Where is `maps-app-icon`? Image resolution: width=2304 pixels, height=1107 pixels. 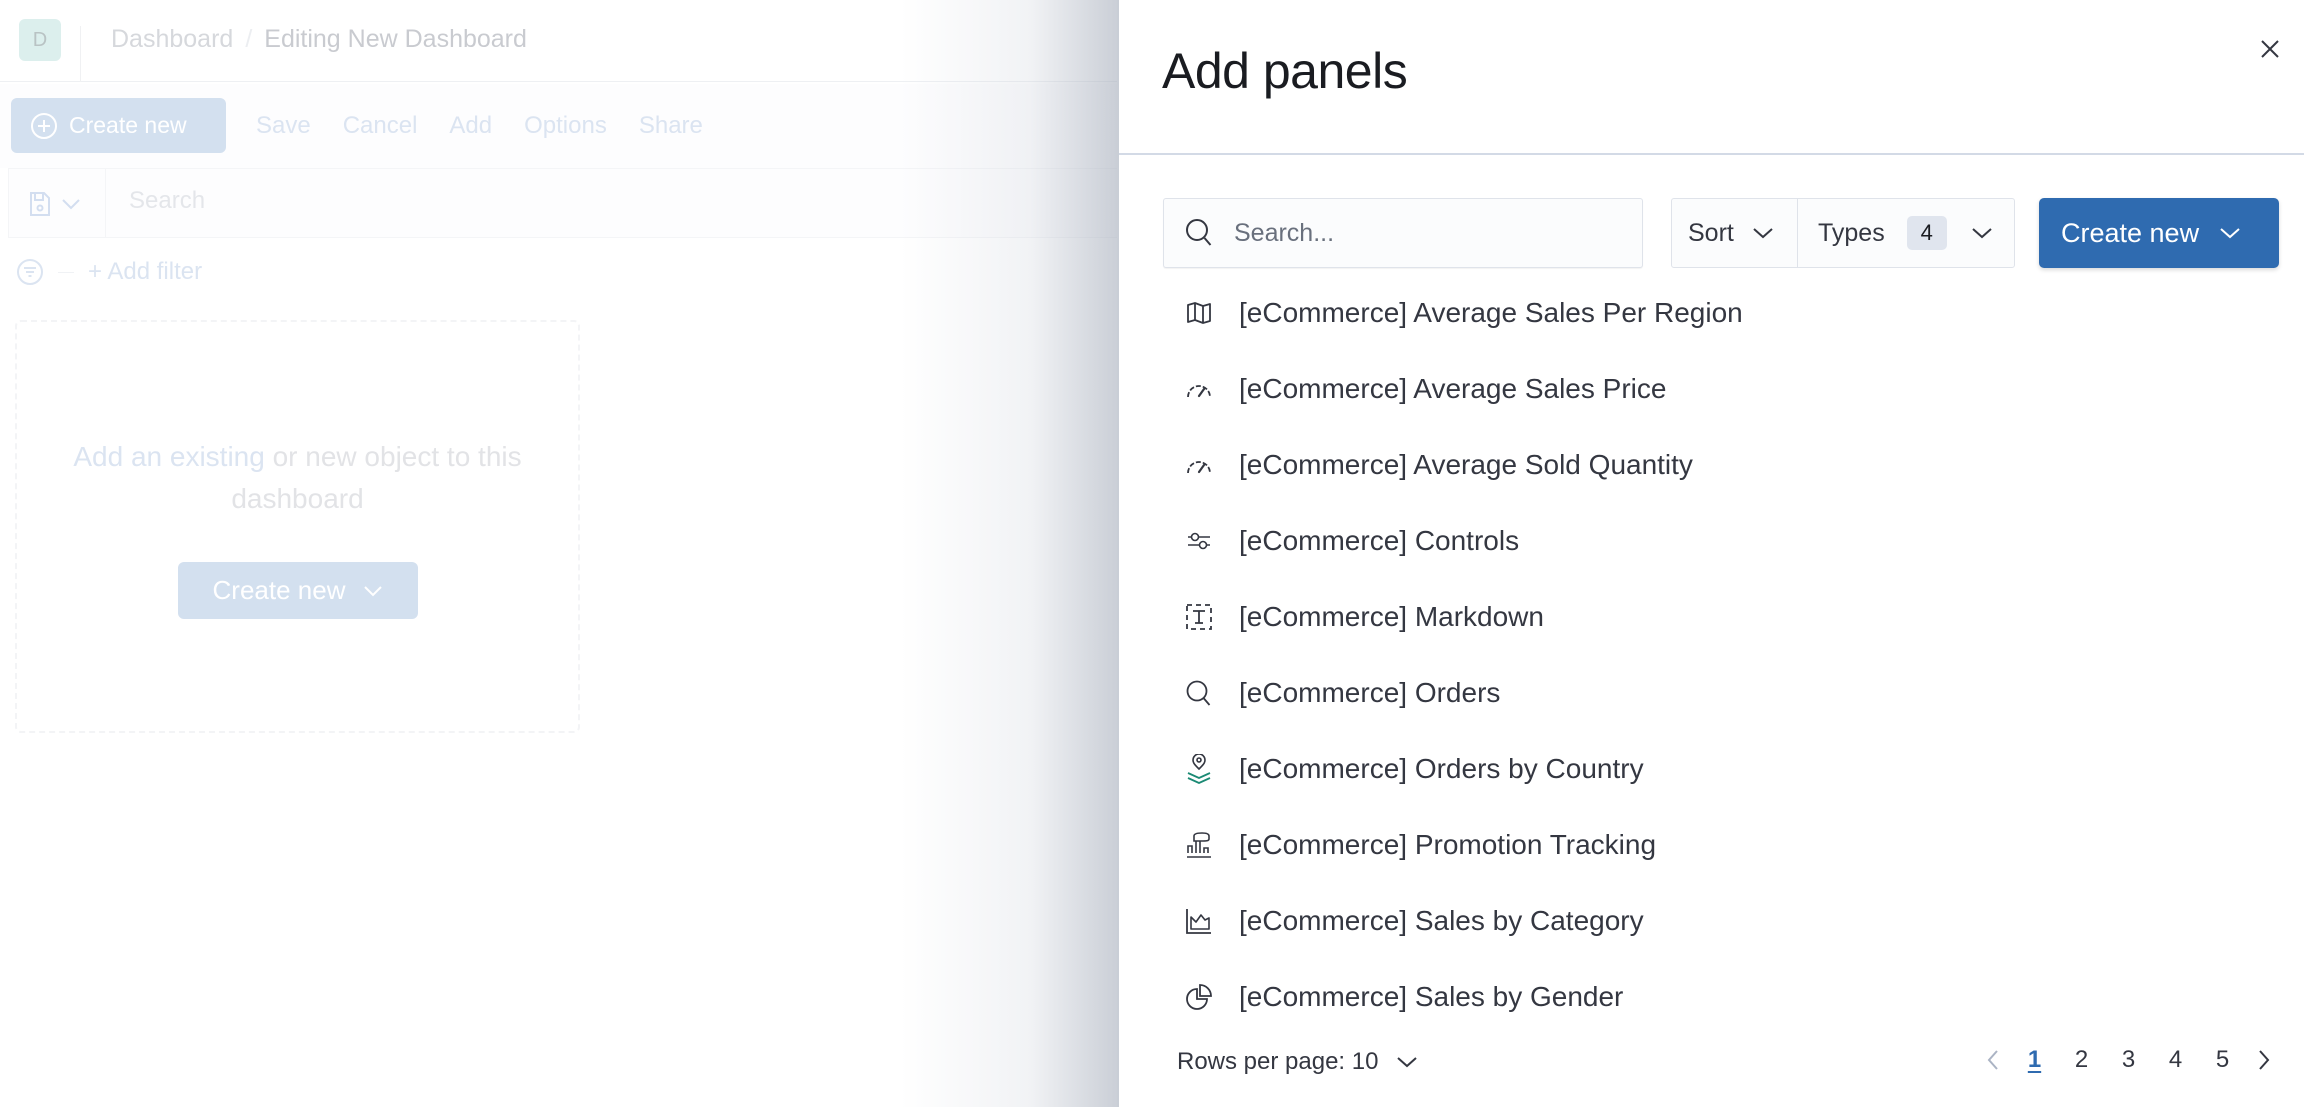 maps-app-icon is located at coordinates (1199, 769).